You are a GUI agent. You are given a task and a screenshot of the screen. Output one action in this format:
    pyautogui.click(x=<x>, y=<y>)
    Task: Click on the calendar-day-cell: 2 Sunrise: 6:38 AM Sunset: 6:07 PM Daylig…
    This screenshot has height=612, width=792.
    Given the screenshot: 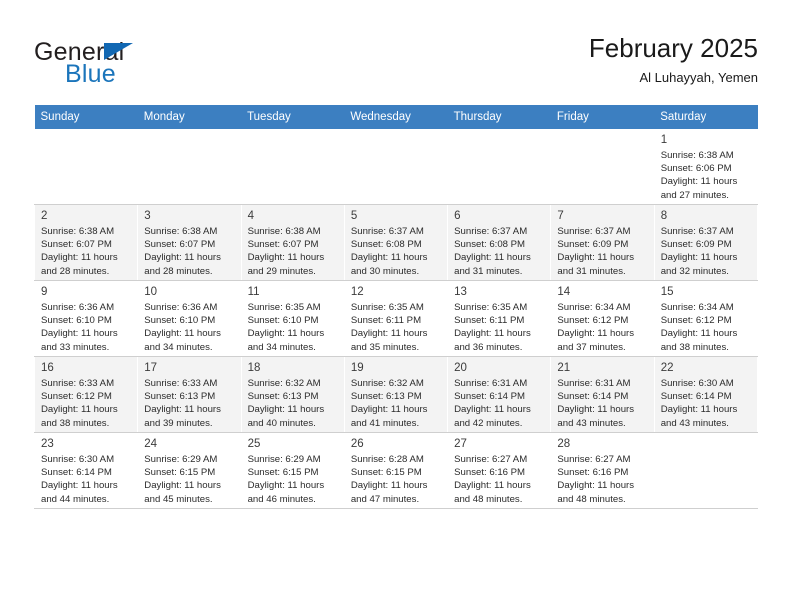 What is the action you would take?
    pyautogui.click(x=86, y=242)
    